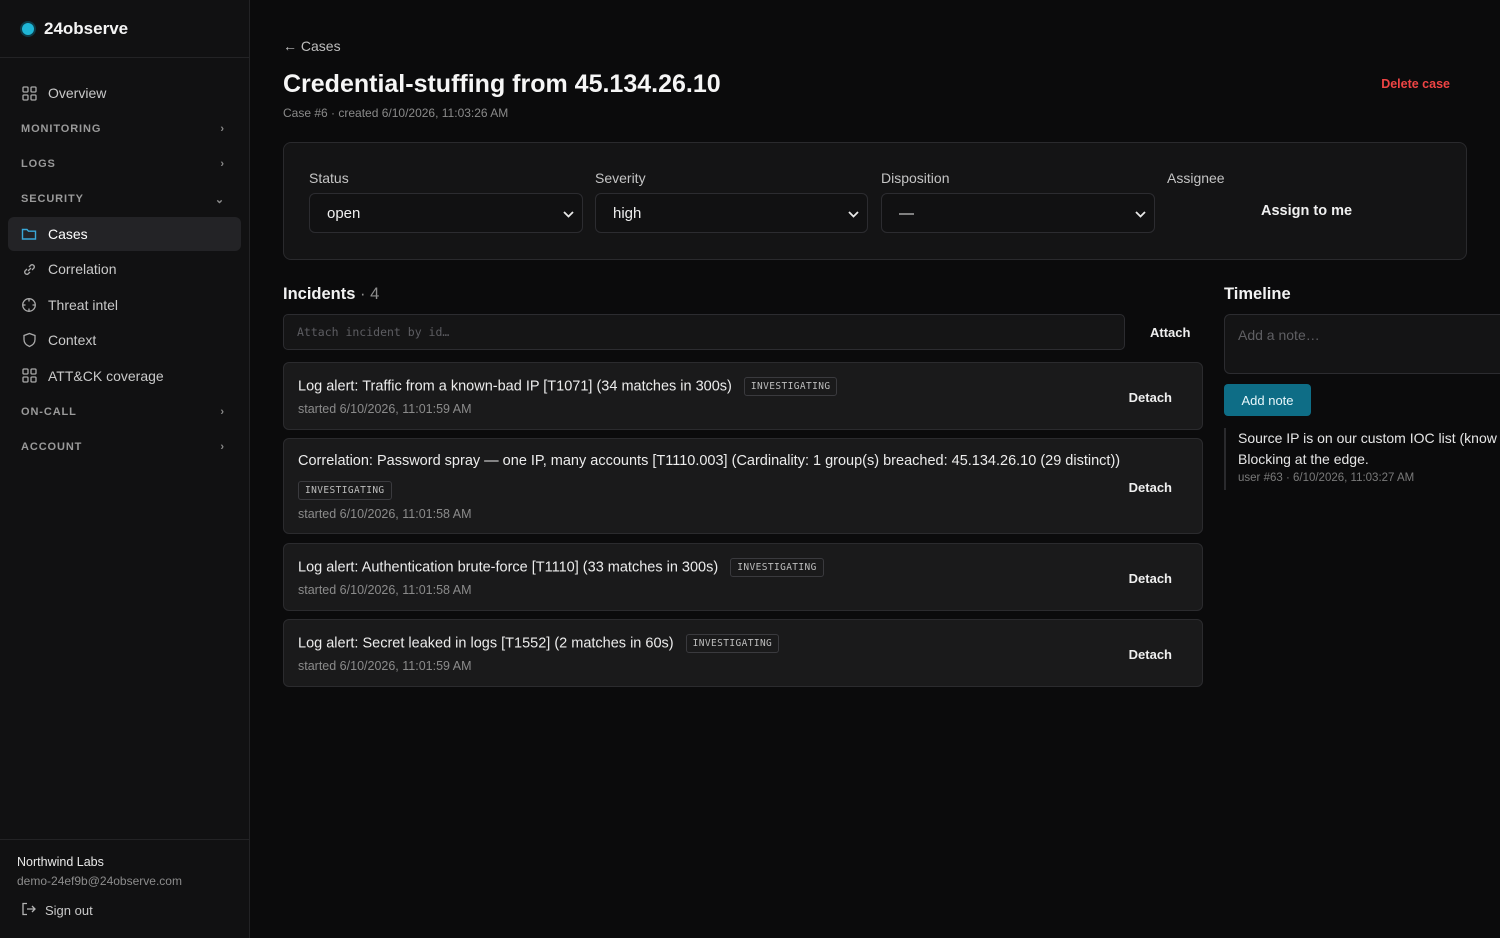 Image resolution: width=1500 pixels, height=938 pixels. I want to click on sidebar-item-overview: Overview, so click(124, 93).